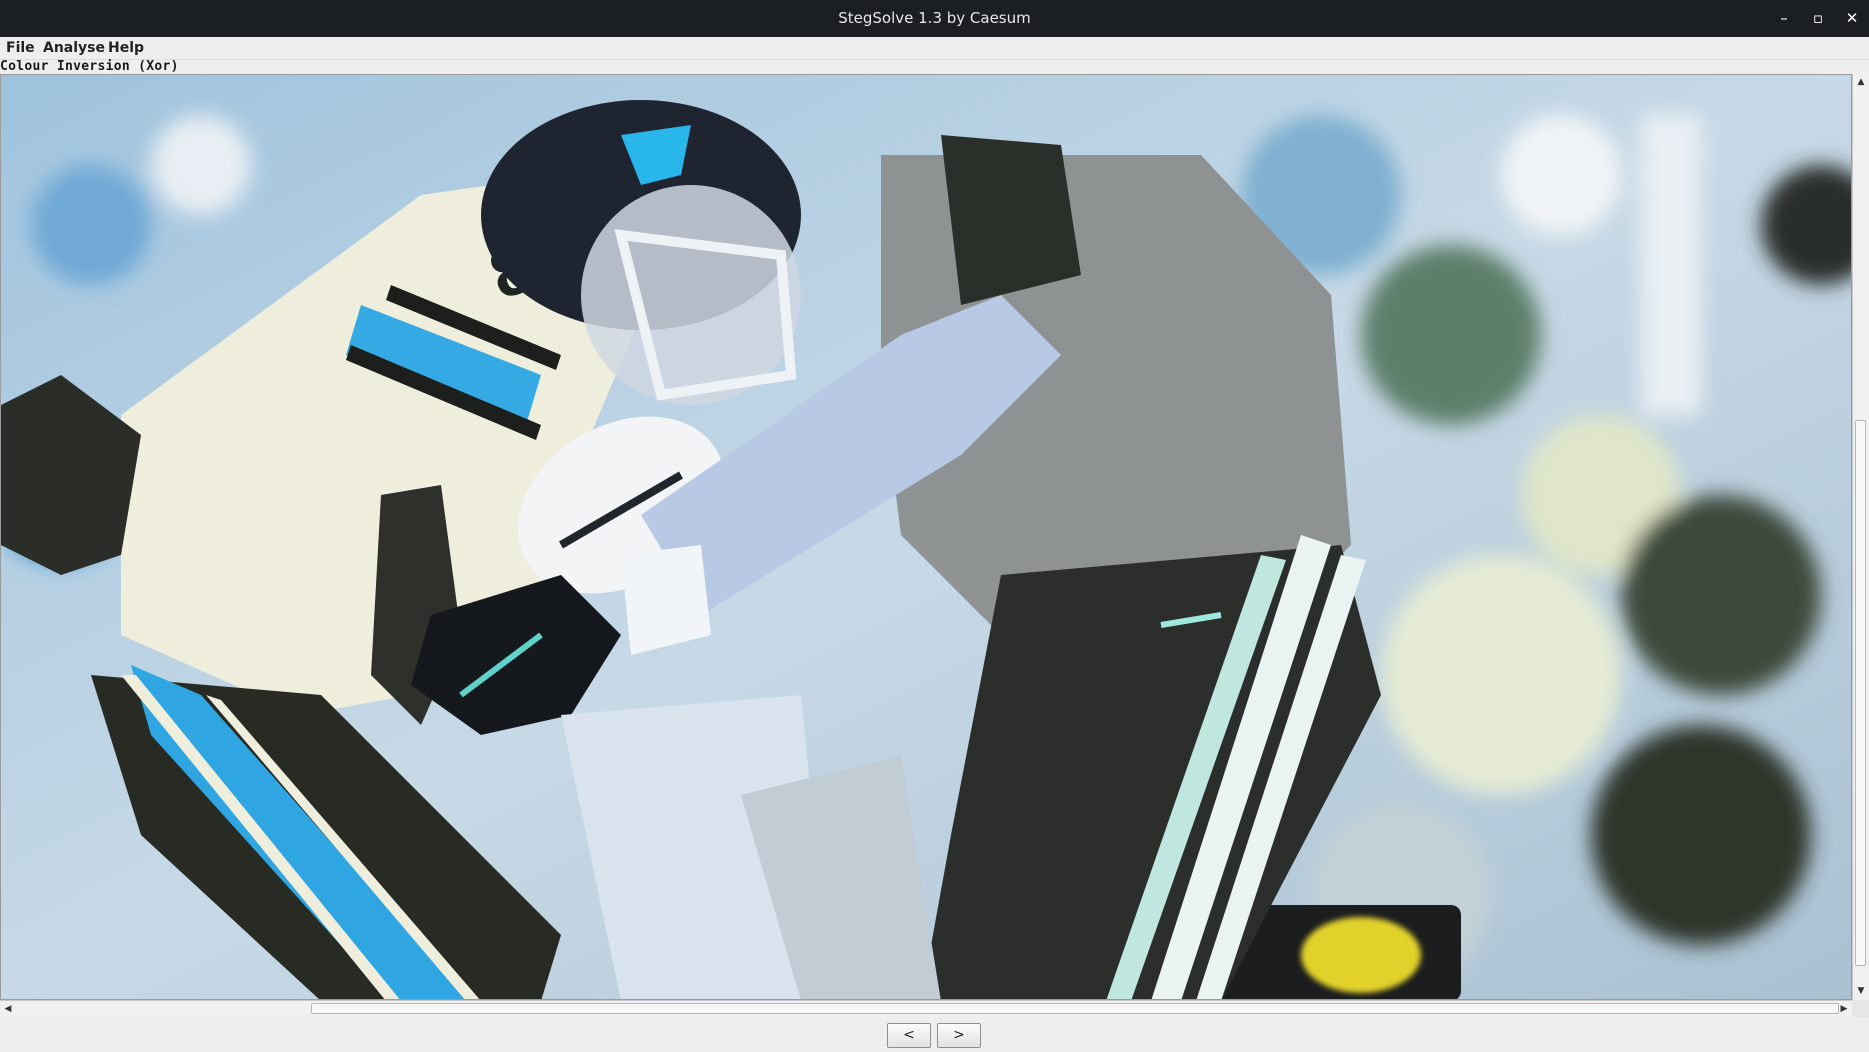 The height and width of the screenshot is (1052, 1869). Describe the element at coordinates (74, 48) in the screenshot. I see `menu-analyse: Analyse` at that location.